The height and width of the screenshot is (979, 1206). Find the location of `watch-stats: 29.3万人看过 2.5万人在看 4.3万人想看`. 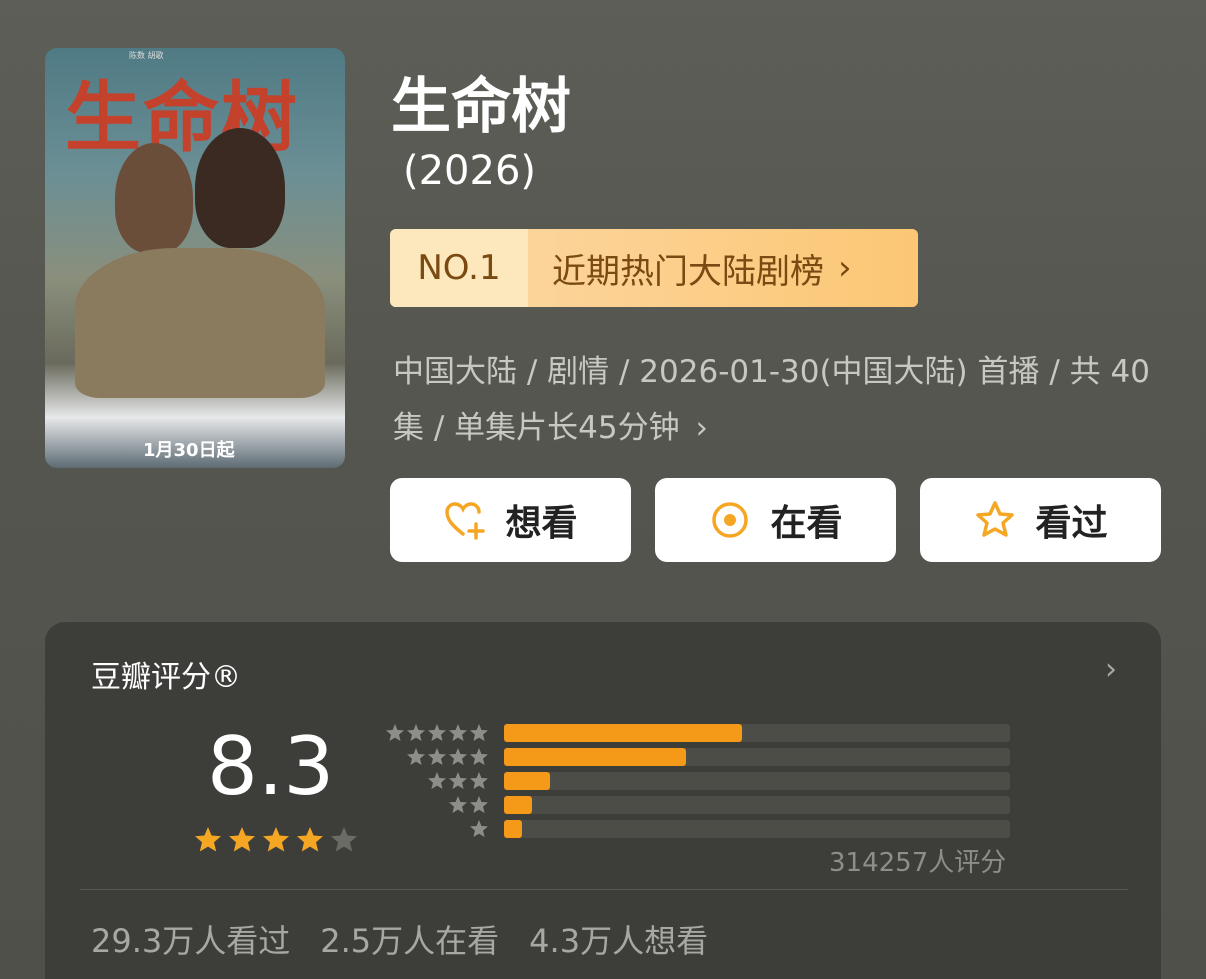

watch-stats: 29.3万人看过 2.5万人在看 4.3万人想看 is located at coordinates (399, 939).